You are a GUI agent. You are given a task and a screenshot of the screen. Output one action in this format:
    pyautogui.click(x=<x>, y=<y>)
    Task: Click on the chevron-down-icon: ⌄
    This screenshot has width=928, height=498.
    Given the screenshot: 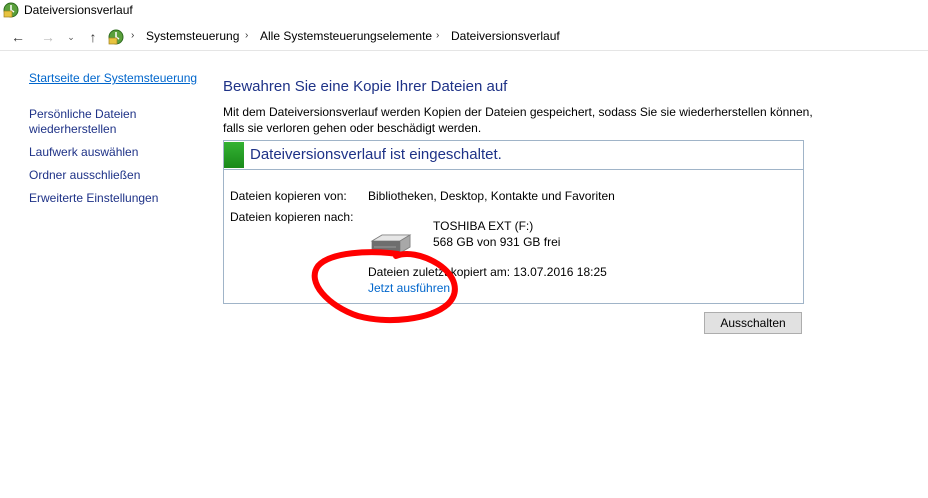 What is the action you would take?
    pyautogui.click(x=71, y=37)
    